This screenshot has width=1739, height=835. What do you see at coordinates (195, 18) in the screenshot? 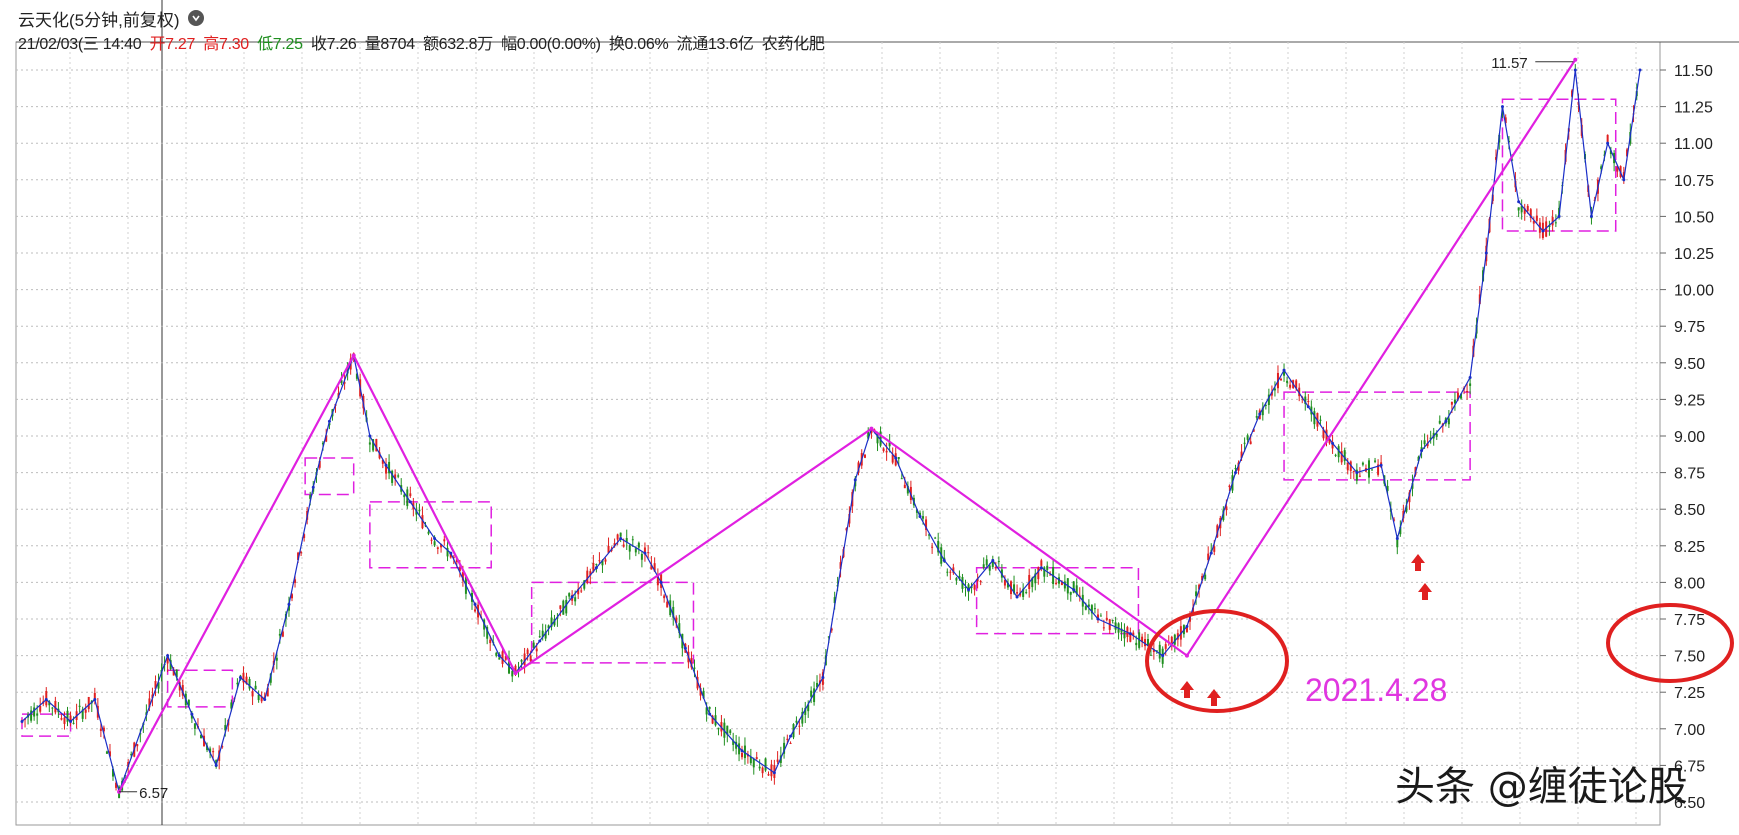
I see `chevron-down-icon` at bounding box center [195, 18].